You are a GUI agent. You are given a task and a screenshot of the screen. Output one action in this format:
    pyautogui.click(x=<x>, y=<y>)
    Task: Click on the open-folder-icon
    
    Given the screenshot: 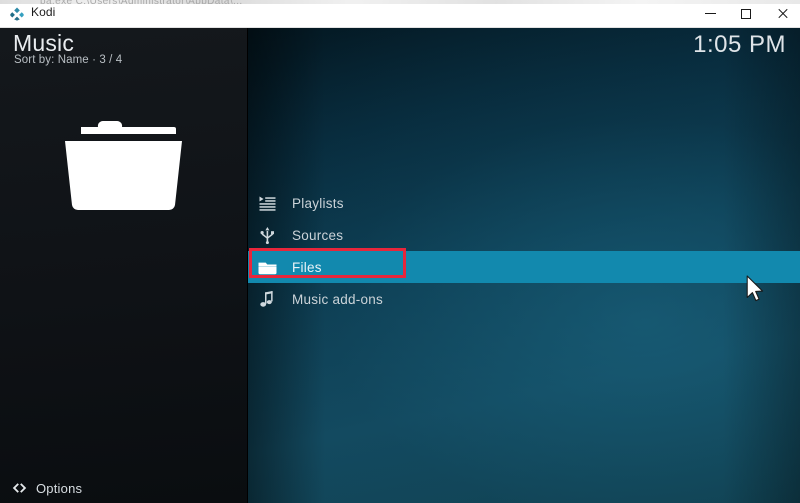 What is the action you would take?
    pyautogui.click(x=123, y=165)
    